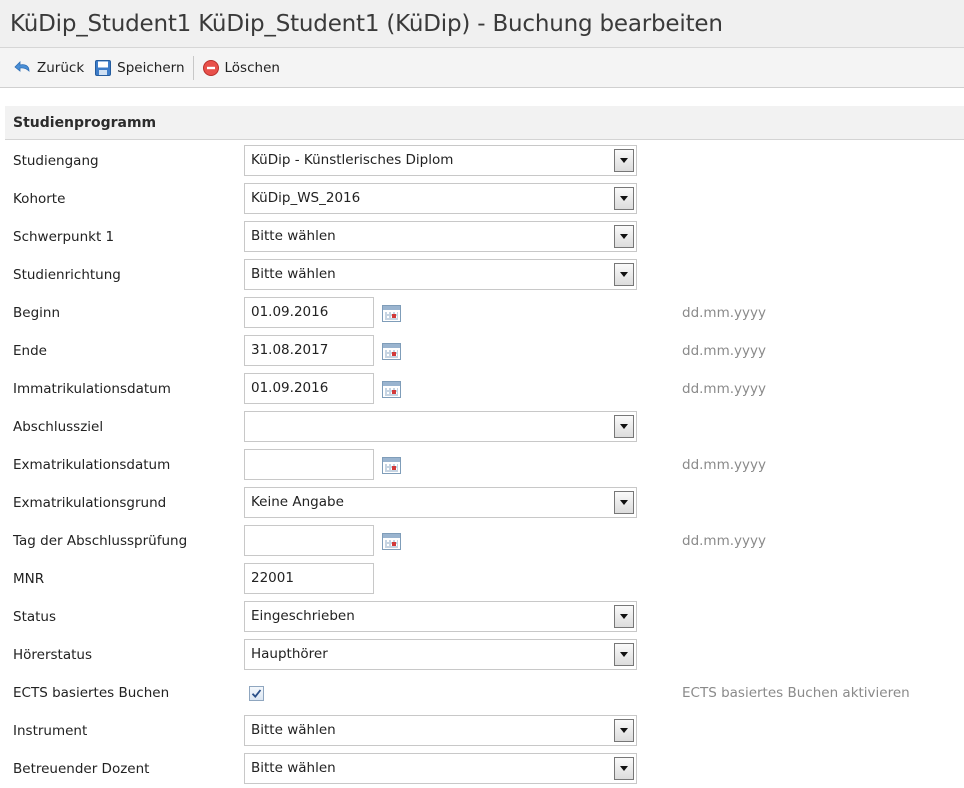 The width and height of the screenshot is (964, 788). What do you see at coordinates (482, 465) in the screenshot?
I see `form-row-exmatrikulation: Exmatrikulationsdatum dd.mm.yyyy` at bounding box center [482, 465].